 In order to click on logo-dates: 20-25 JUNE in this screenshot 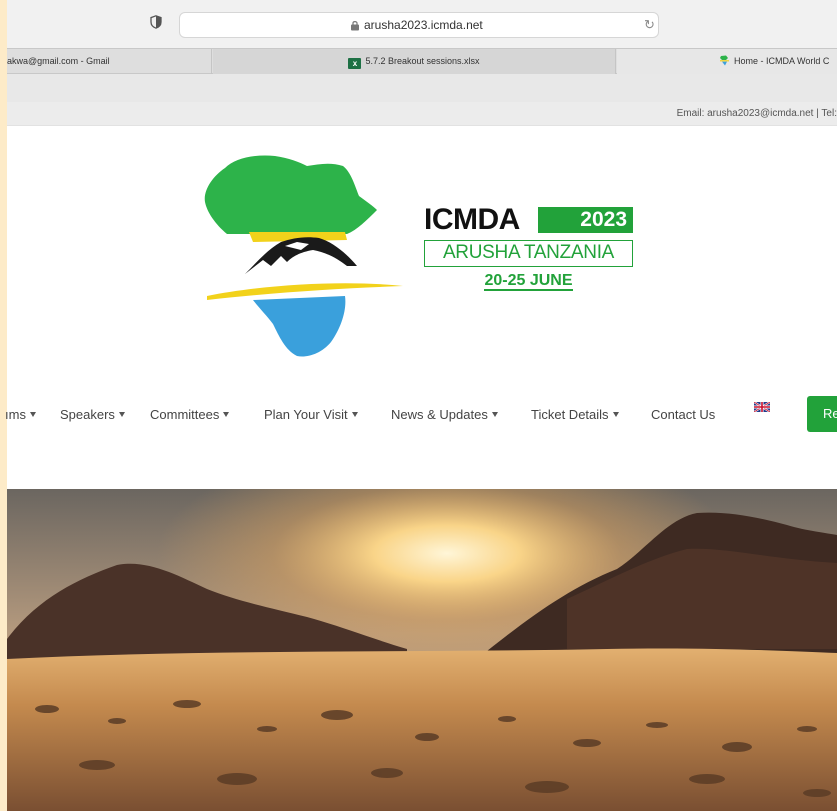, I will do `click(528, 281)`.